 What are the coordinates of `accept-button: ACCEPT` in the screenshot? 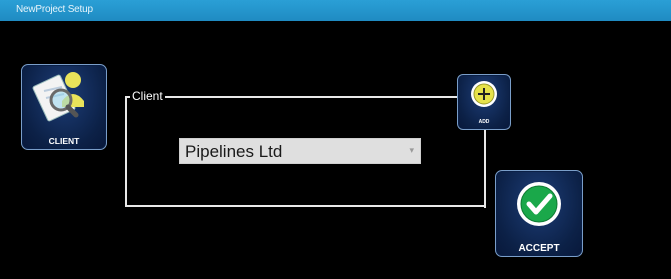 It's located at (539, 213).